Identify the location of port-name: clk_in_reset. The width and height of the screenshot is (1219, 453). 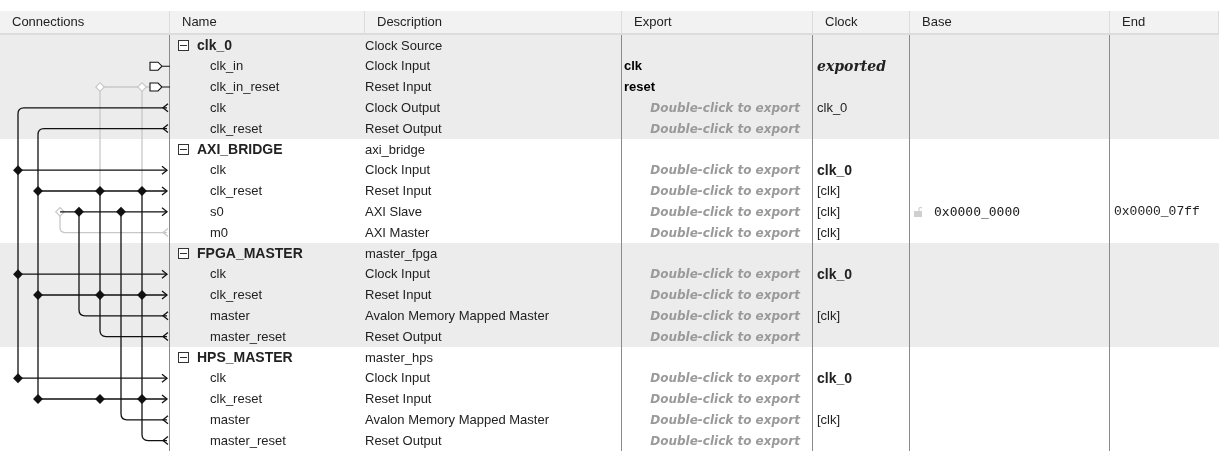
(245, 87).